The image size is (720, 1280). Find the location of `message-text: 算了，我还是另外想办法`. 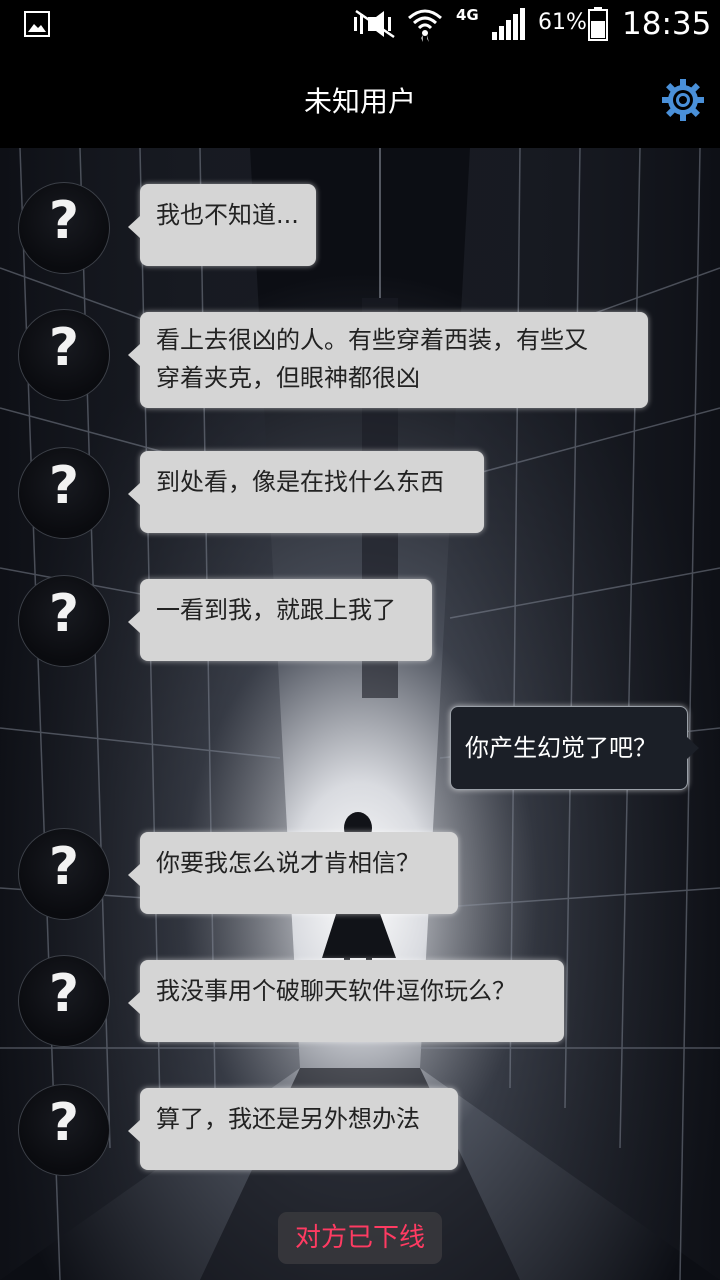

message-text: 算了，我还是另外想办法 is located at coordinates (288, 1119).